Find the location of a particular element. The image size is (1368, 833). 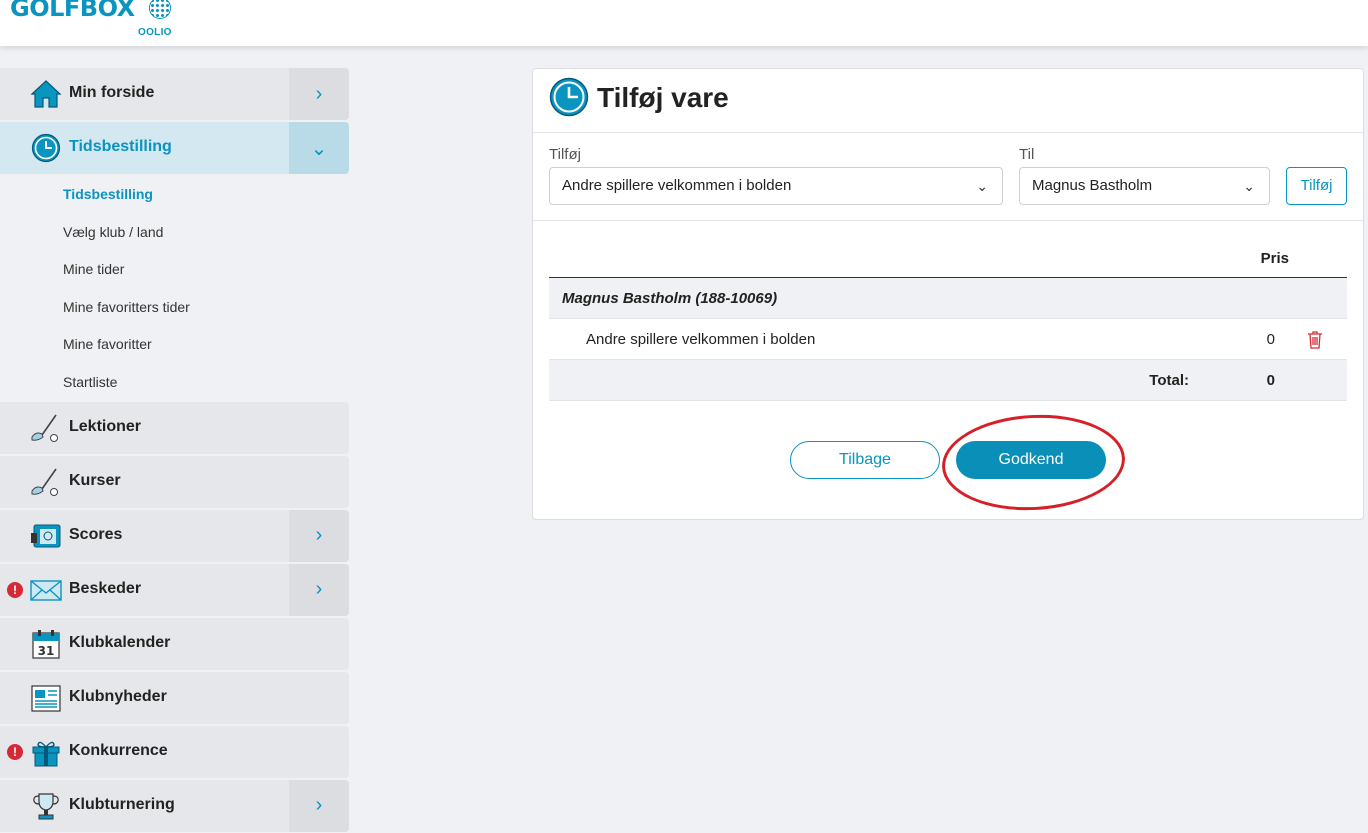

calendar-icon: 31 is located at coordinates (46, 644).